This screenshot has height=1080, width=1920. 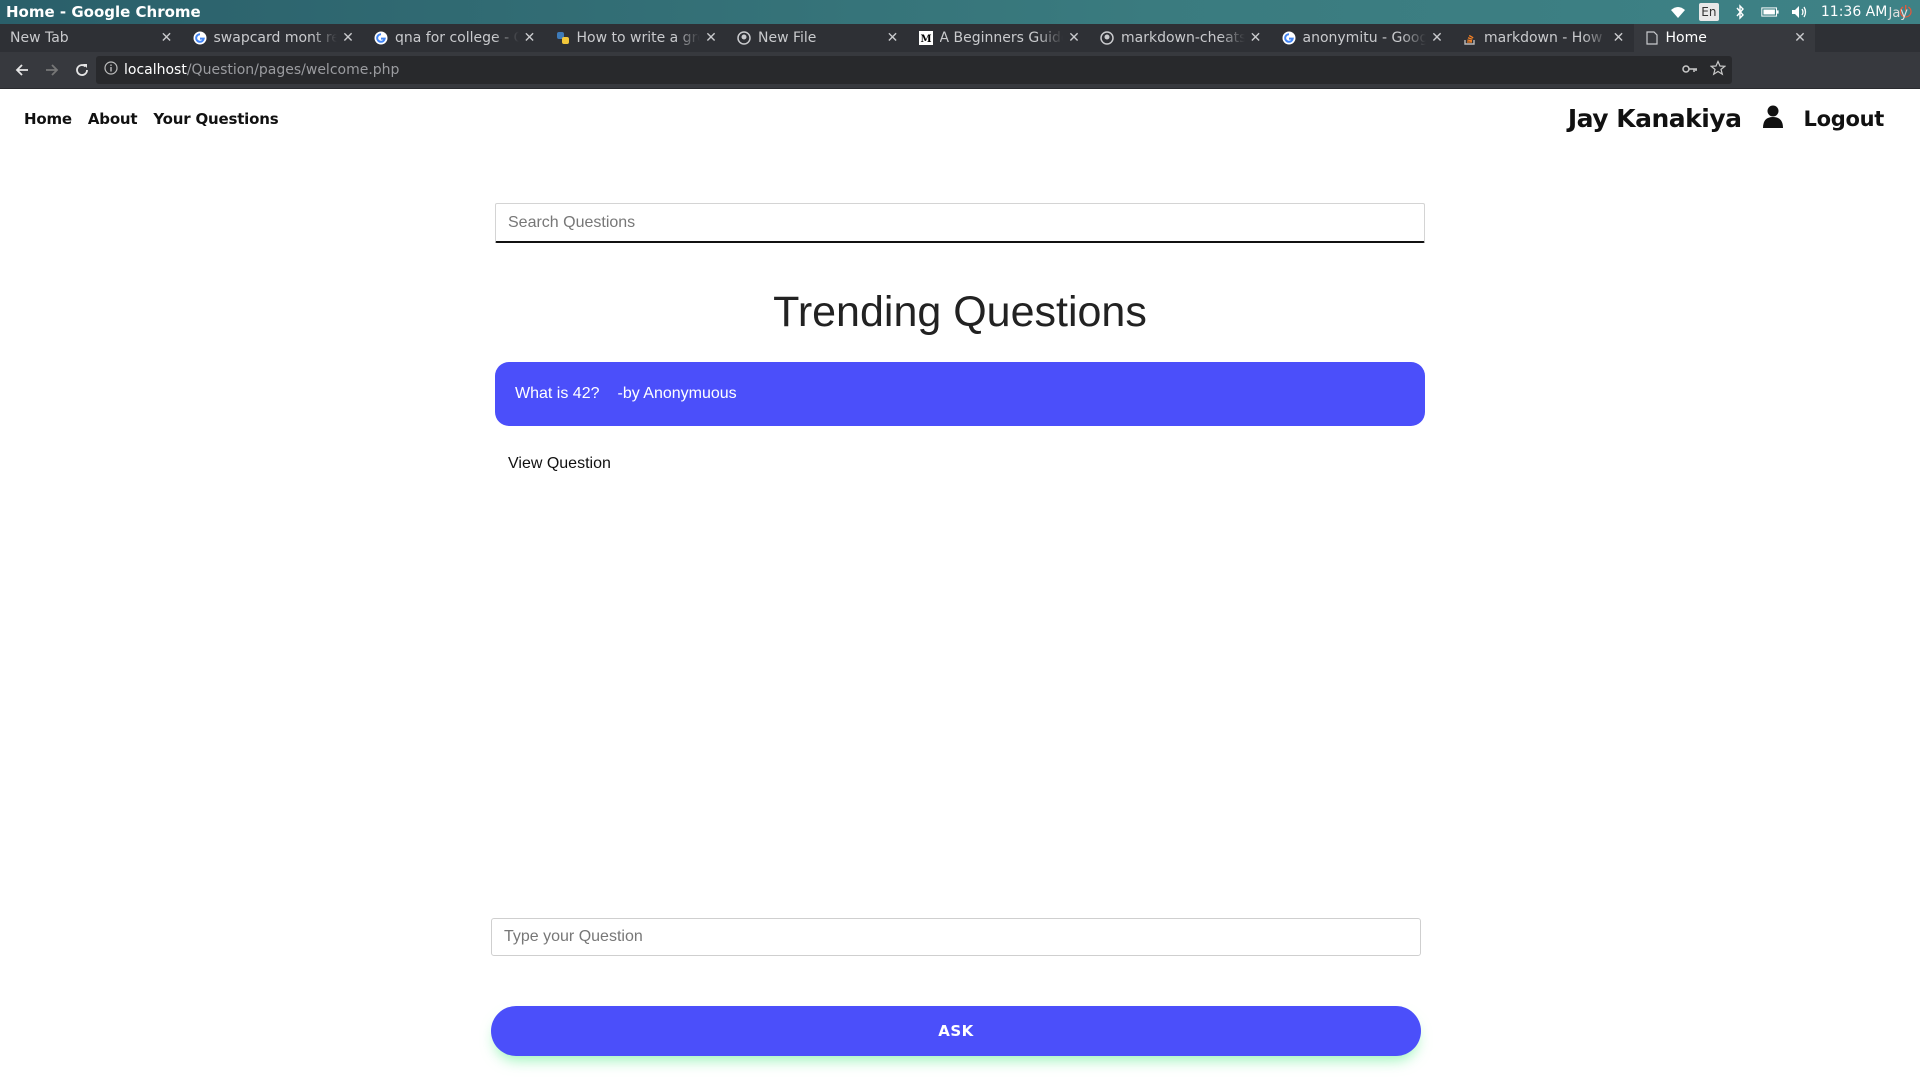 What do you see at coordinates (39, 38) in the screenshot?
I see `tab-title: New Tab` at bounding box center [39, 38].